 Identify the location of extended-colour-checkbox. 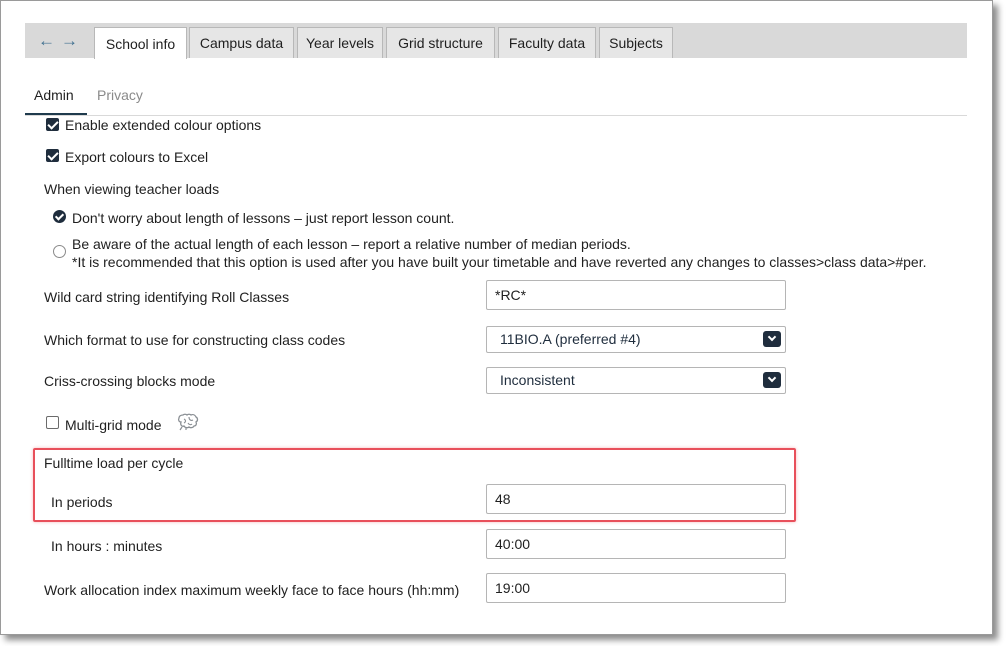
(52, 124).